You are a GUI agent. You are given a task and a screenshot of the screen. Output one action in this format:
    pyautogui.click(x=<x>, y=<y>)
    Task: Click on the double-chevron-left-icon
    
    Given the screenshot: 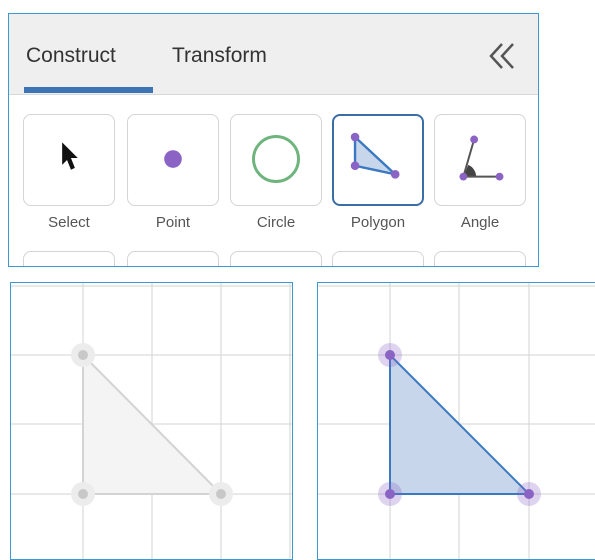 What is the action you would take?
    pyautogui.click(x=501, y=56)
    